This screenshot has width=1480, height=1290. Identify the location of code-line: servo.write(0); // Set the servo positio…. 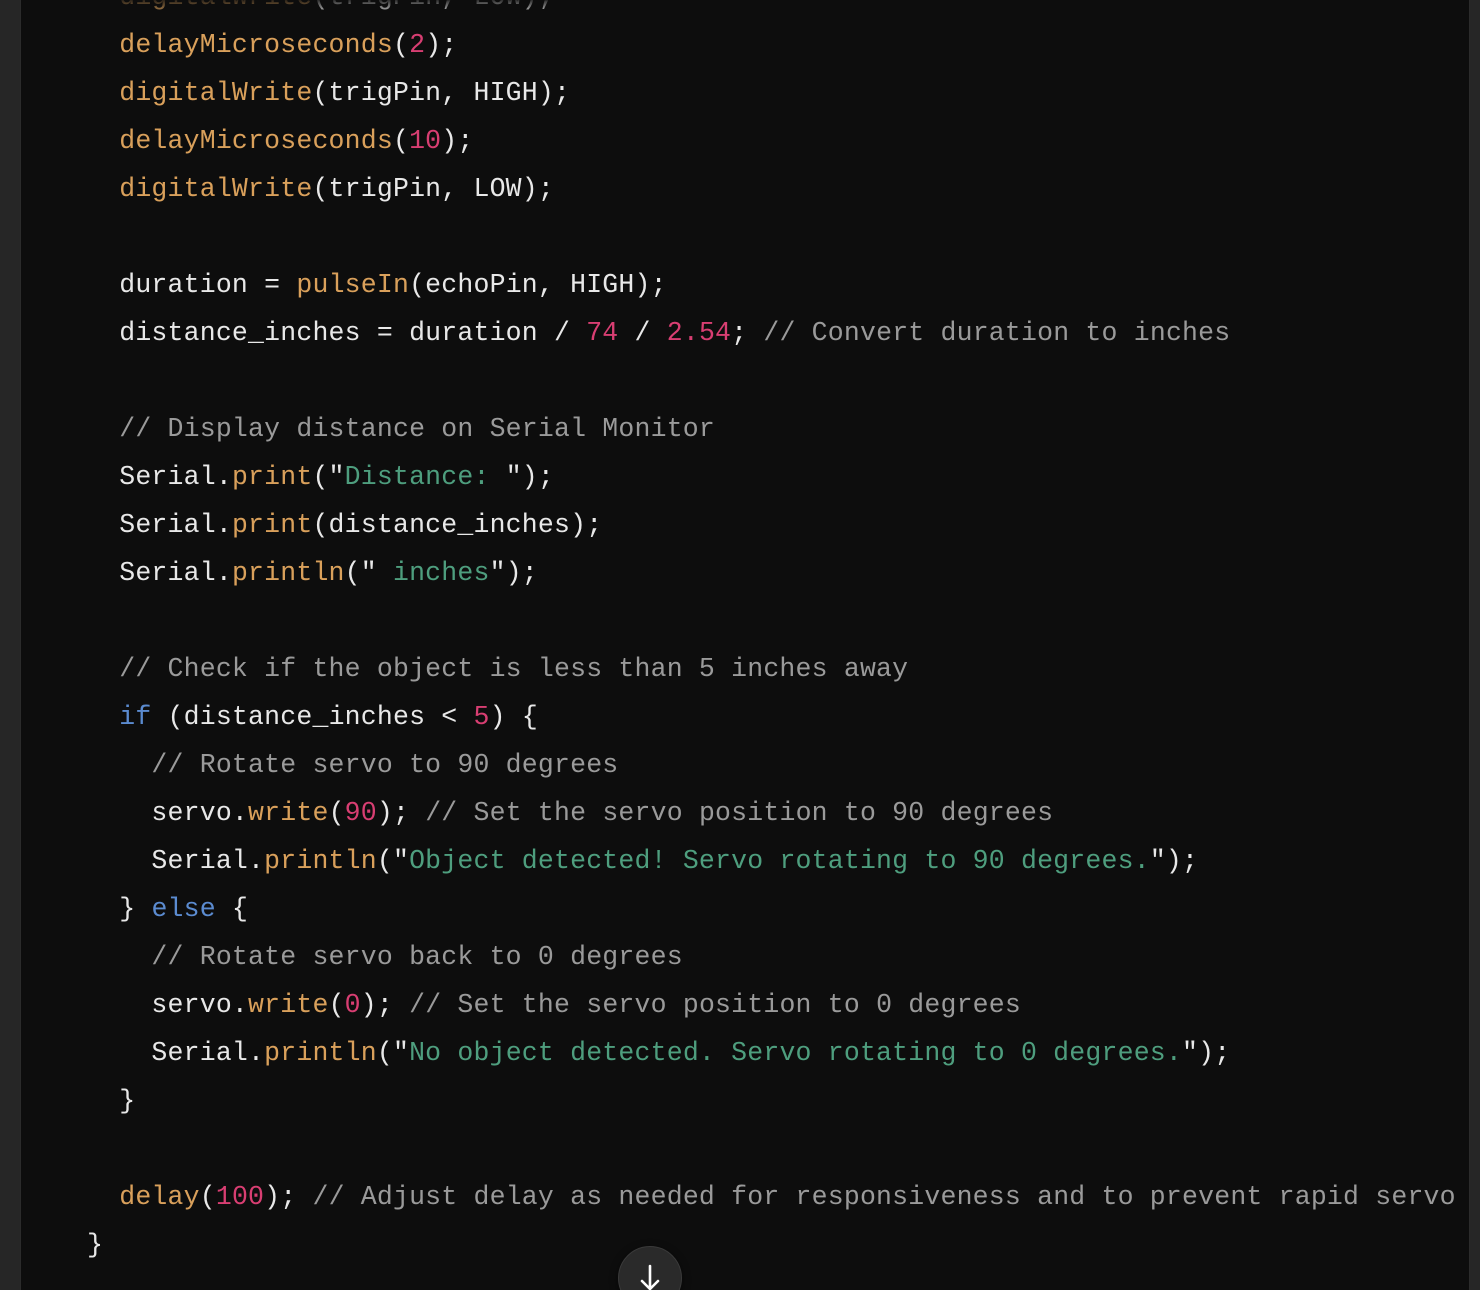
(554, 1005).